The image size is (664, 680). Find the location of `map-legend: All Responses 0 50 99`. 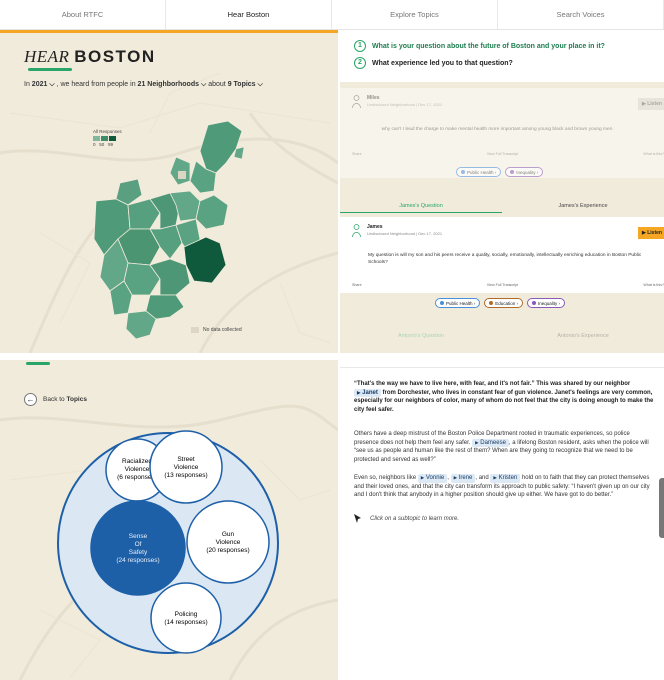

map-legend: All Responses 0 50 99 is located at coordinates (107, 138).